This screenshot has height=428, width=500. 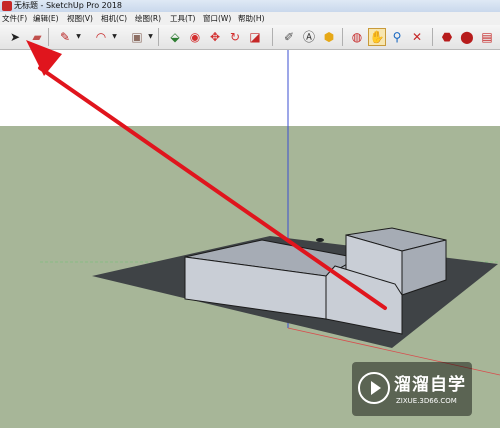 What do you see at coordinates (14, 18) in the screenshot?
I see `menu-file: 文件(F)` at bounding box center [14, 18].